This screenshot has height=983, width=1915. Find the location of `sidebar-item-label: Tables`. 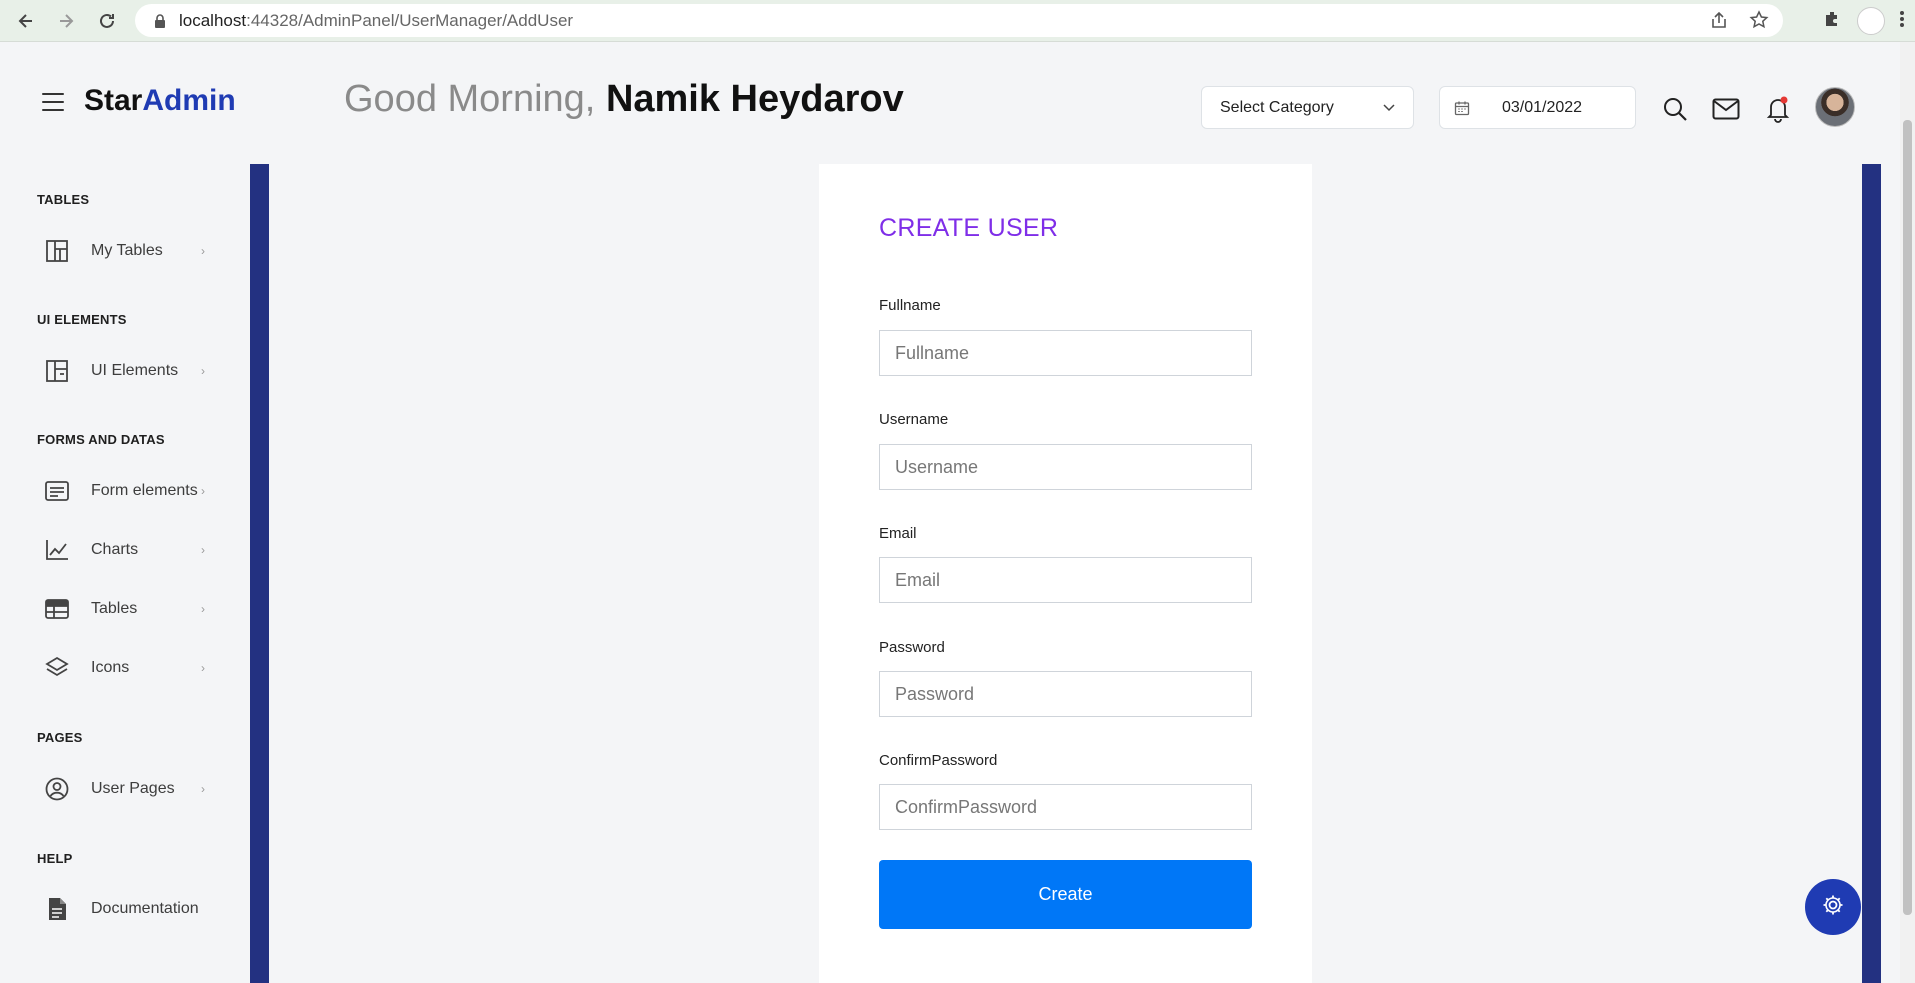

sidebar-item-label: Tables is located at coordinates (114, 608).